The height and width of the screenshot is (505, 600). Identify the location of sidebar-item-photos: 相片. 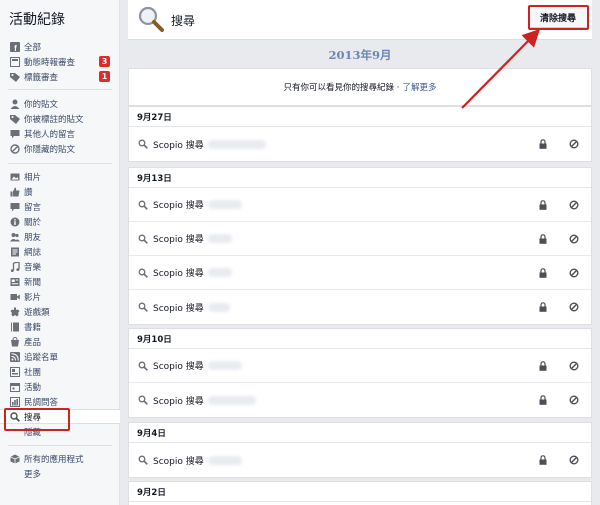
(60, 176).